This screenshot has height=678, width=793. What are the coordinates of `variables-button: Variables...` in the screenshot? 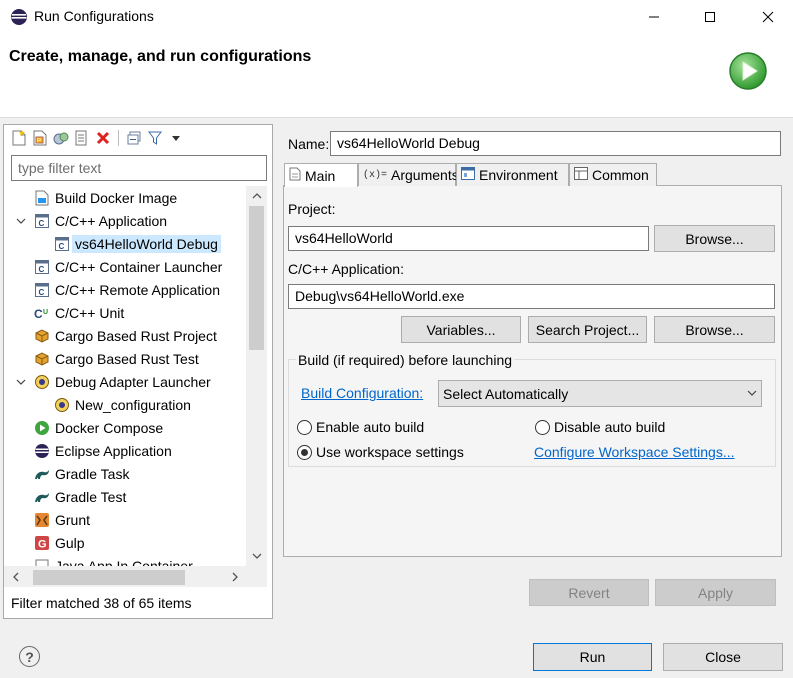 It's located at (461, 329).